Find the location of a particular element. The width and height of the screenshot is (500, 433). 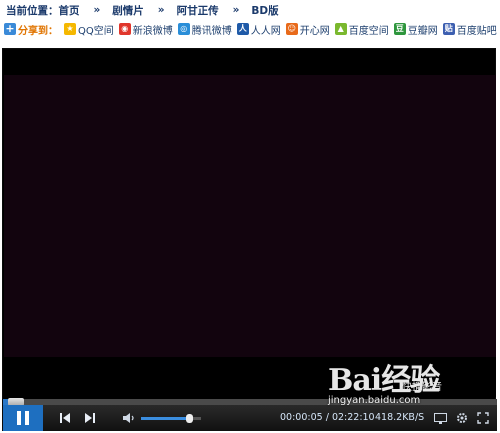

mute-button is located at coordinates (128, 418).